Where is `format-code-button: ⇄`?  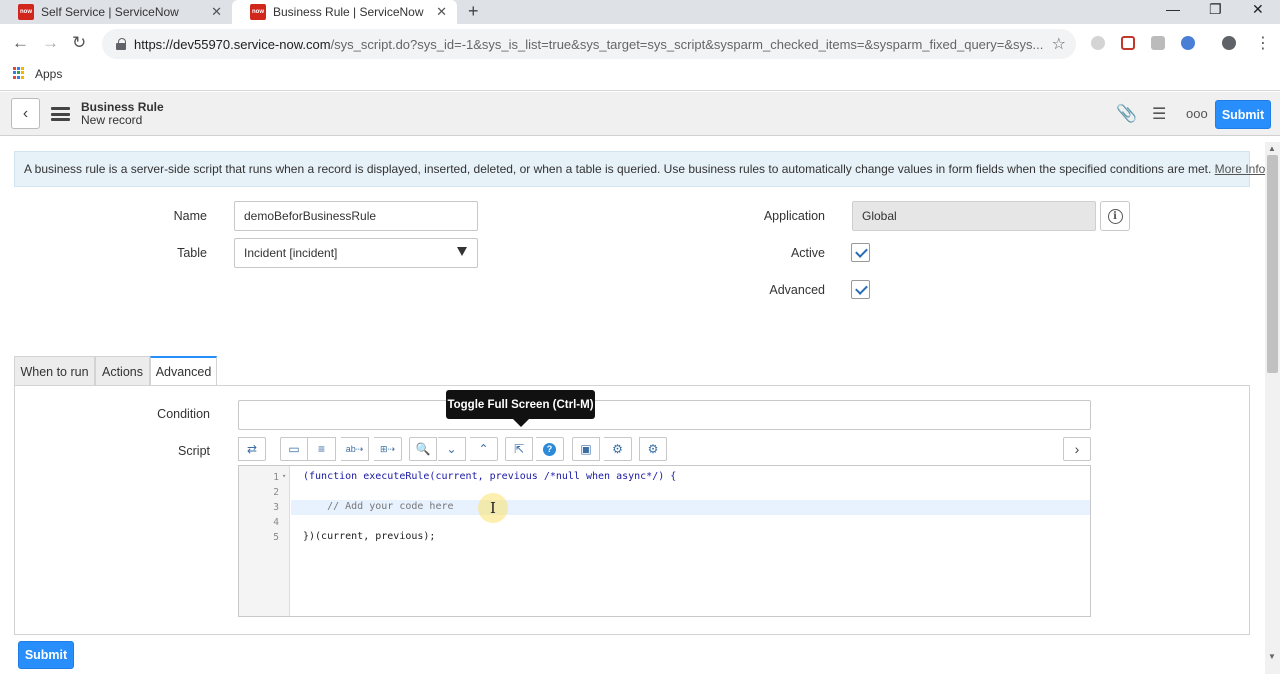 format-code-button: ⇄ is located at coordinates (252, 449).